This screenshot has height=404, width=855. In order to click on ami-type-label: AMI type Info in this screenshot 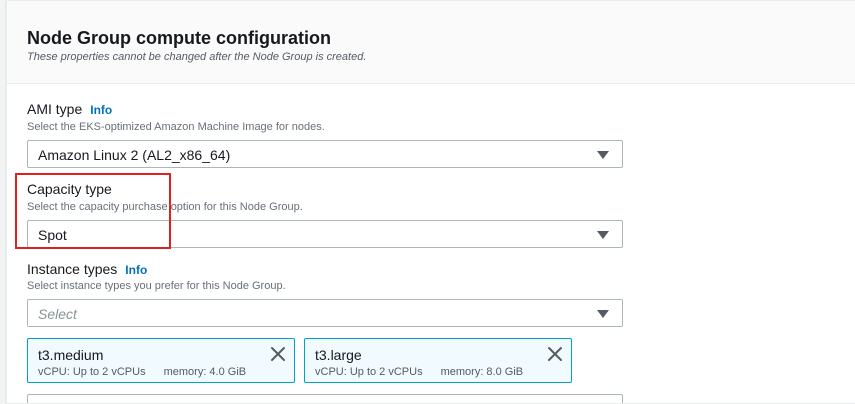, I will do `click(69, 109)`.